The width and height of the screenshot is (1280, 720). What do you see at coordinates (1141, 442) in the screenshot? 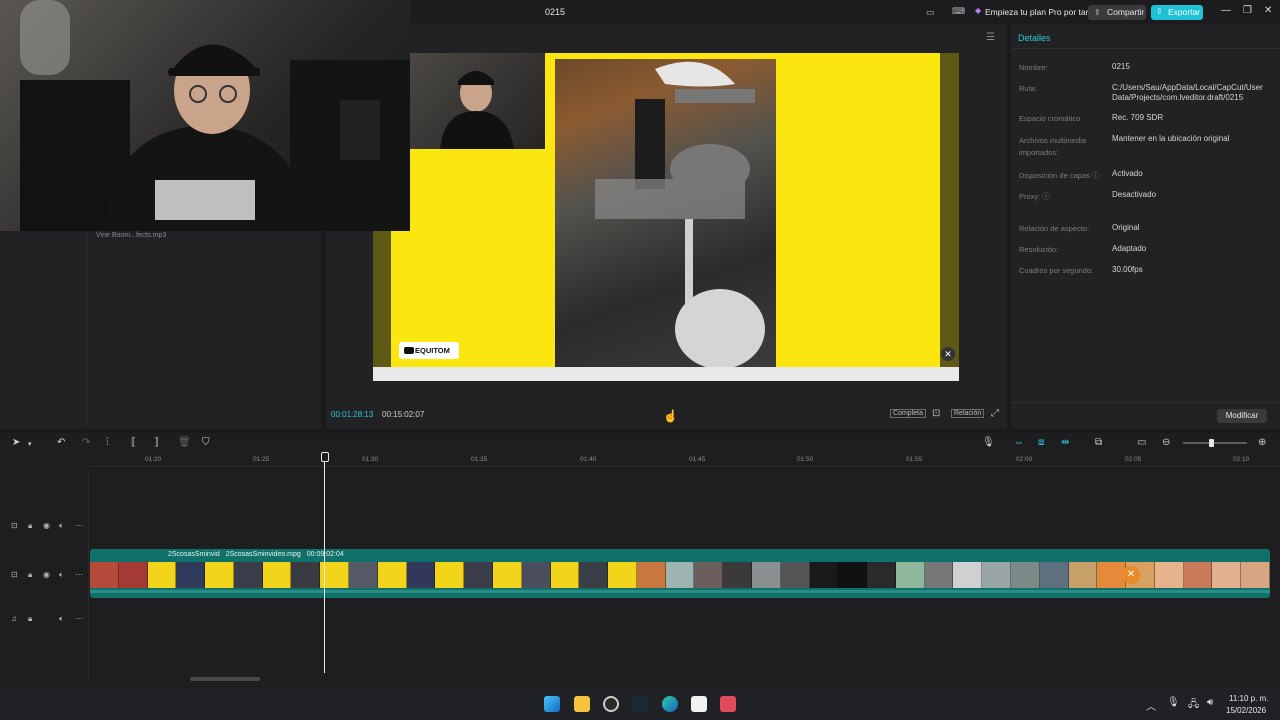
I see `captions-icon: ▭` at bounding box center [1141, 442].